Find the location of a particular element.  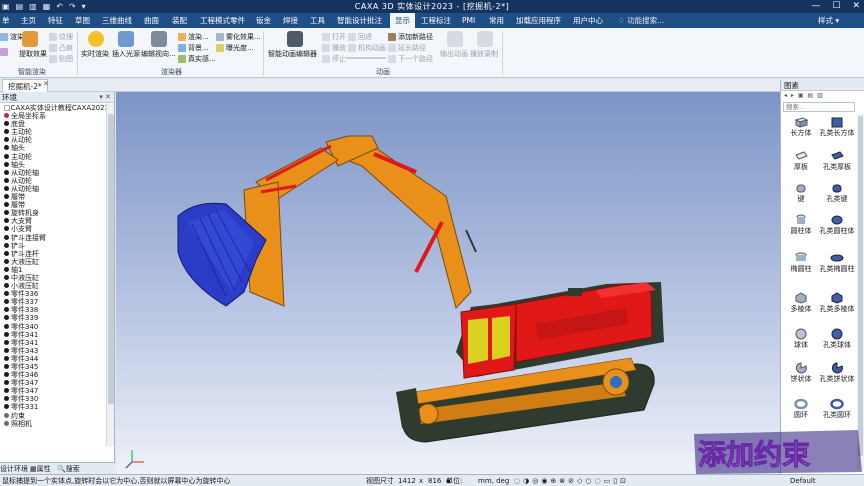

shape-hole-prism: 孔类多棱体 is located at coordinates (837, 302).